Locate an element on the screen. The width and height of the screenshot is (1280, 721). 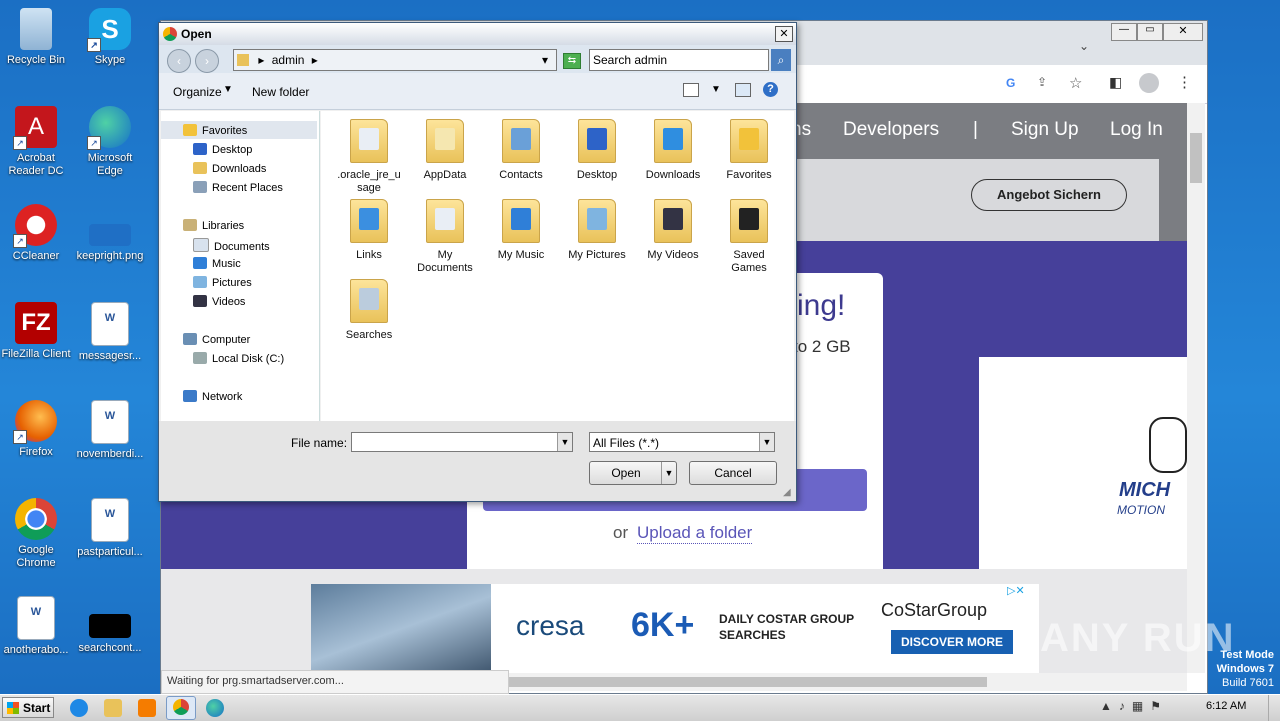
folder-item: Links is located at coordinates (369, 230).